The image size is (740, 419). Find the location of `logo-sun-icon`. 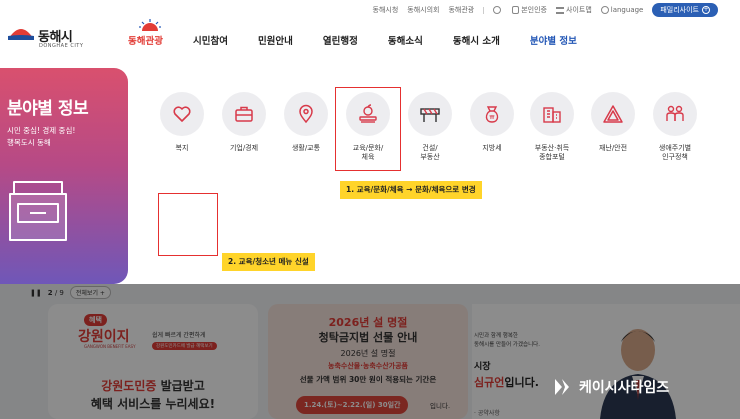

logo-sun-icon is located at coordinates (21, 34).